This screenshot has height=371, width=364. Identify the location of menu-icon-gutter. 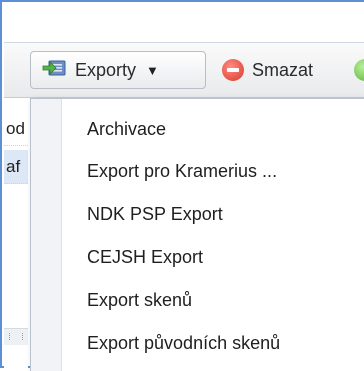
(46, 235).